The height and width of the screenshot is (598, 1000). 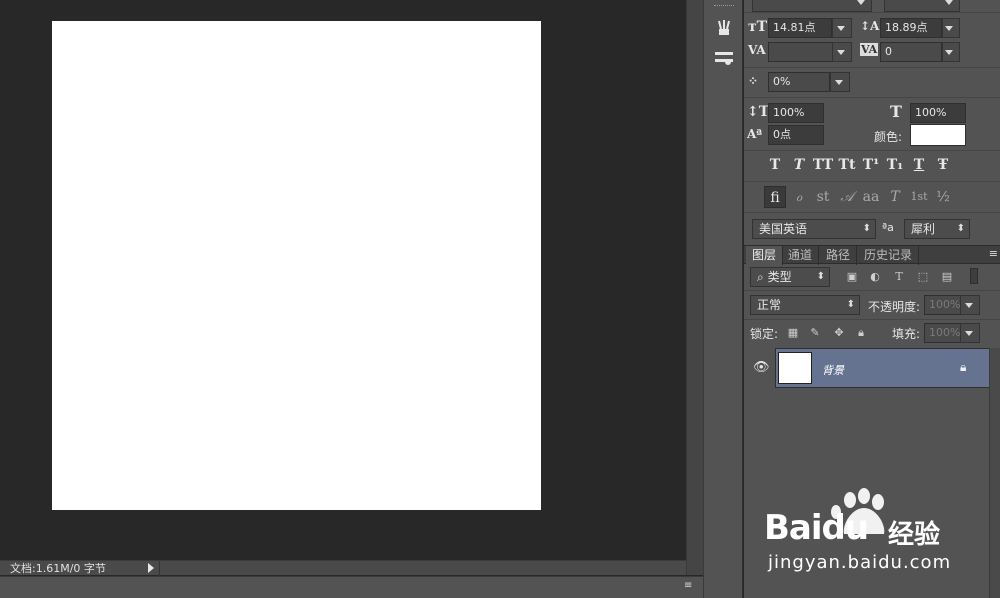 I want to click on eye-icon: 👁︎, so click(x=761, y=367).